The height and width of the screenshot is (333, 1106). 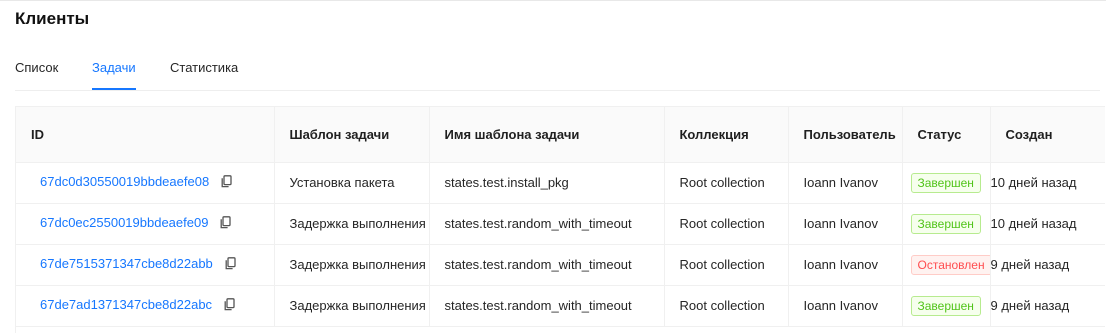 What do you see at coordinates (124, 222) in the screenshot?
I see `task-id-link: 67dc0ec2550019bbdeaefe09` at bounding box center [124, 222].